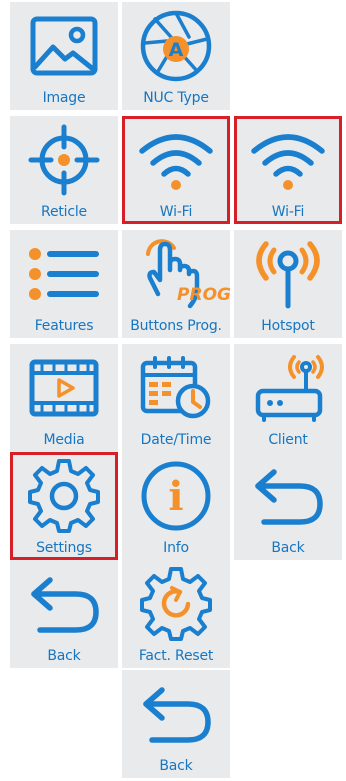 The width and height of the screenshot is (346, 781). Describe the element at coordinates (204, 295) in the screenshot. I see `prog-badge: PROG` at that location.